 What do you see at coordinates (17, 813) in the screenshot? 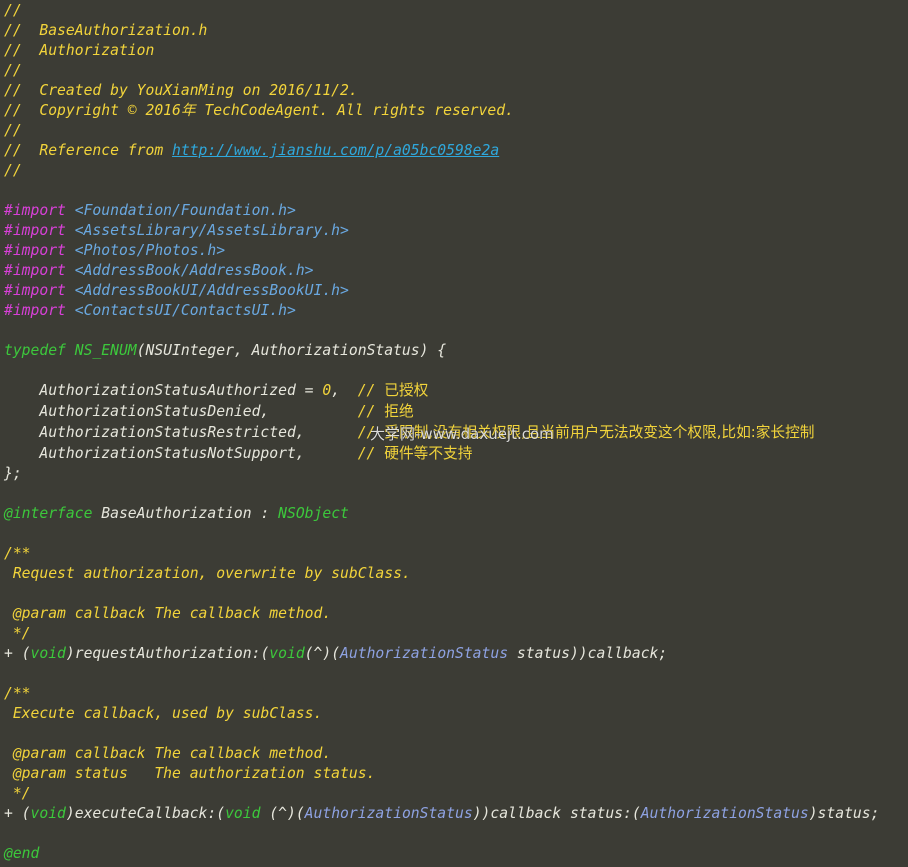
I see `plain-token: + (` at bounding box center [17, 813].